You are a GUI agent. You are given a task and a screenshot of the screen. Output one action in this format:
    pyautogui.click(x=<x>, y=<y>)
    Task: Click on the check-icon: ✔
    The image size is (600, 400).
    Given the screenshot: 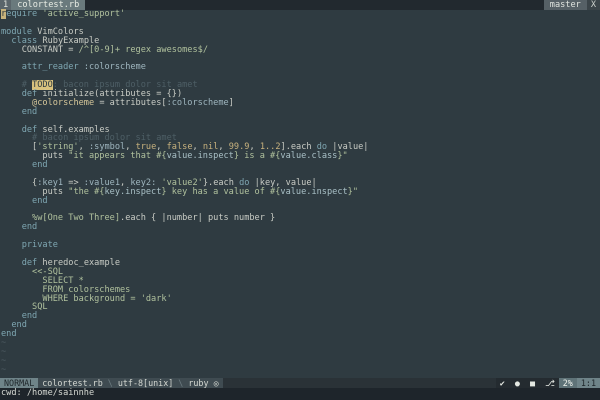 What is the action you would take?
    pyautogui.click(x=502, y=383)
    